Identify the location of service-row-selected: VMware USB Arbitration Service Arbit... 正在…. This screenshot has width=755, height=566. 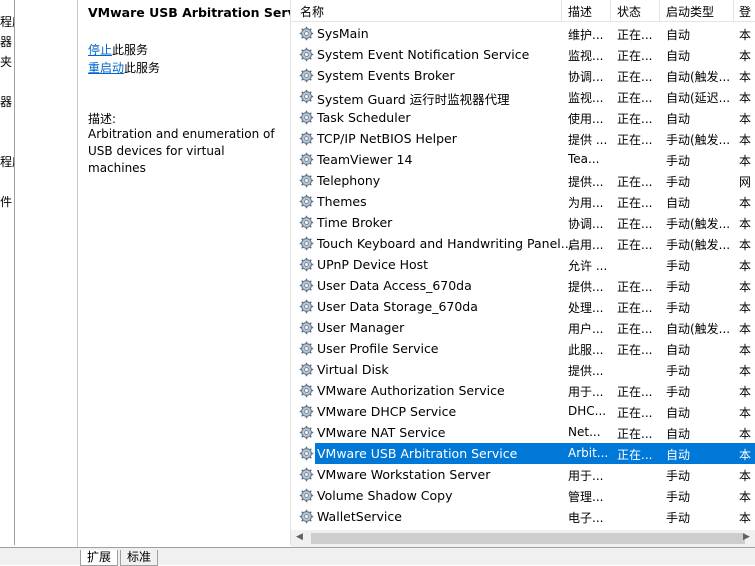
(523, 453).